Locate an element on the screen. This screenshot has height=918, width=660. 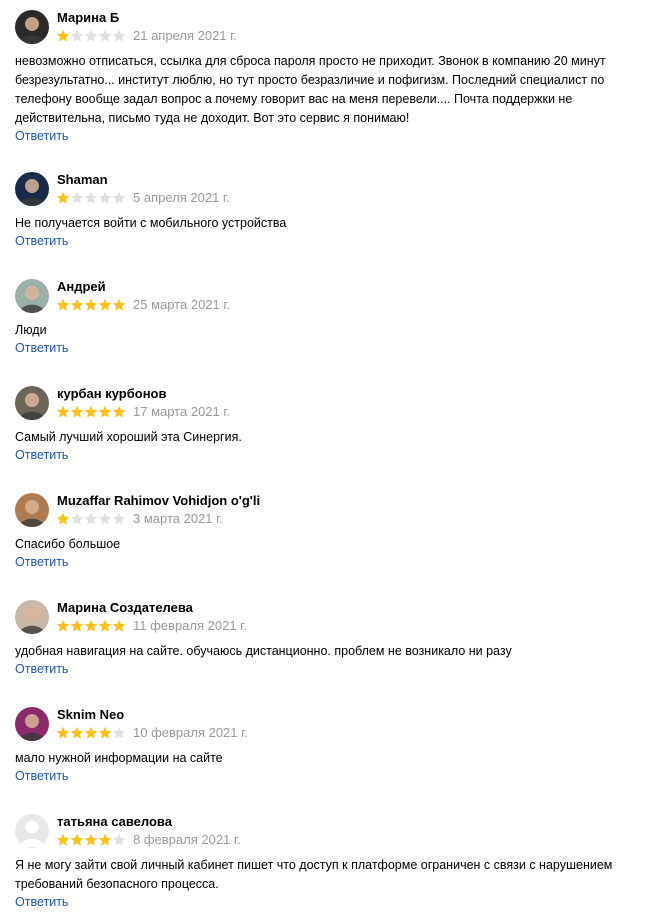
review-date: 8 февраля 2021 г. is located at coordinates (187, 839).